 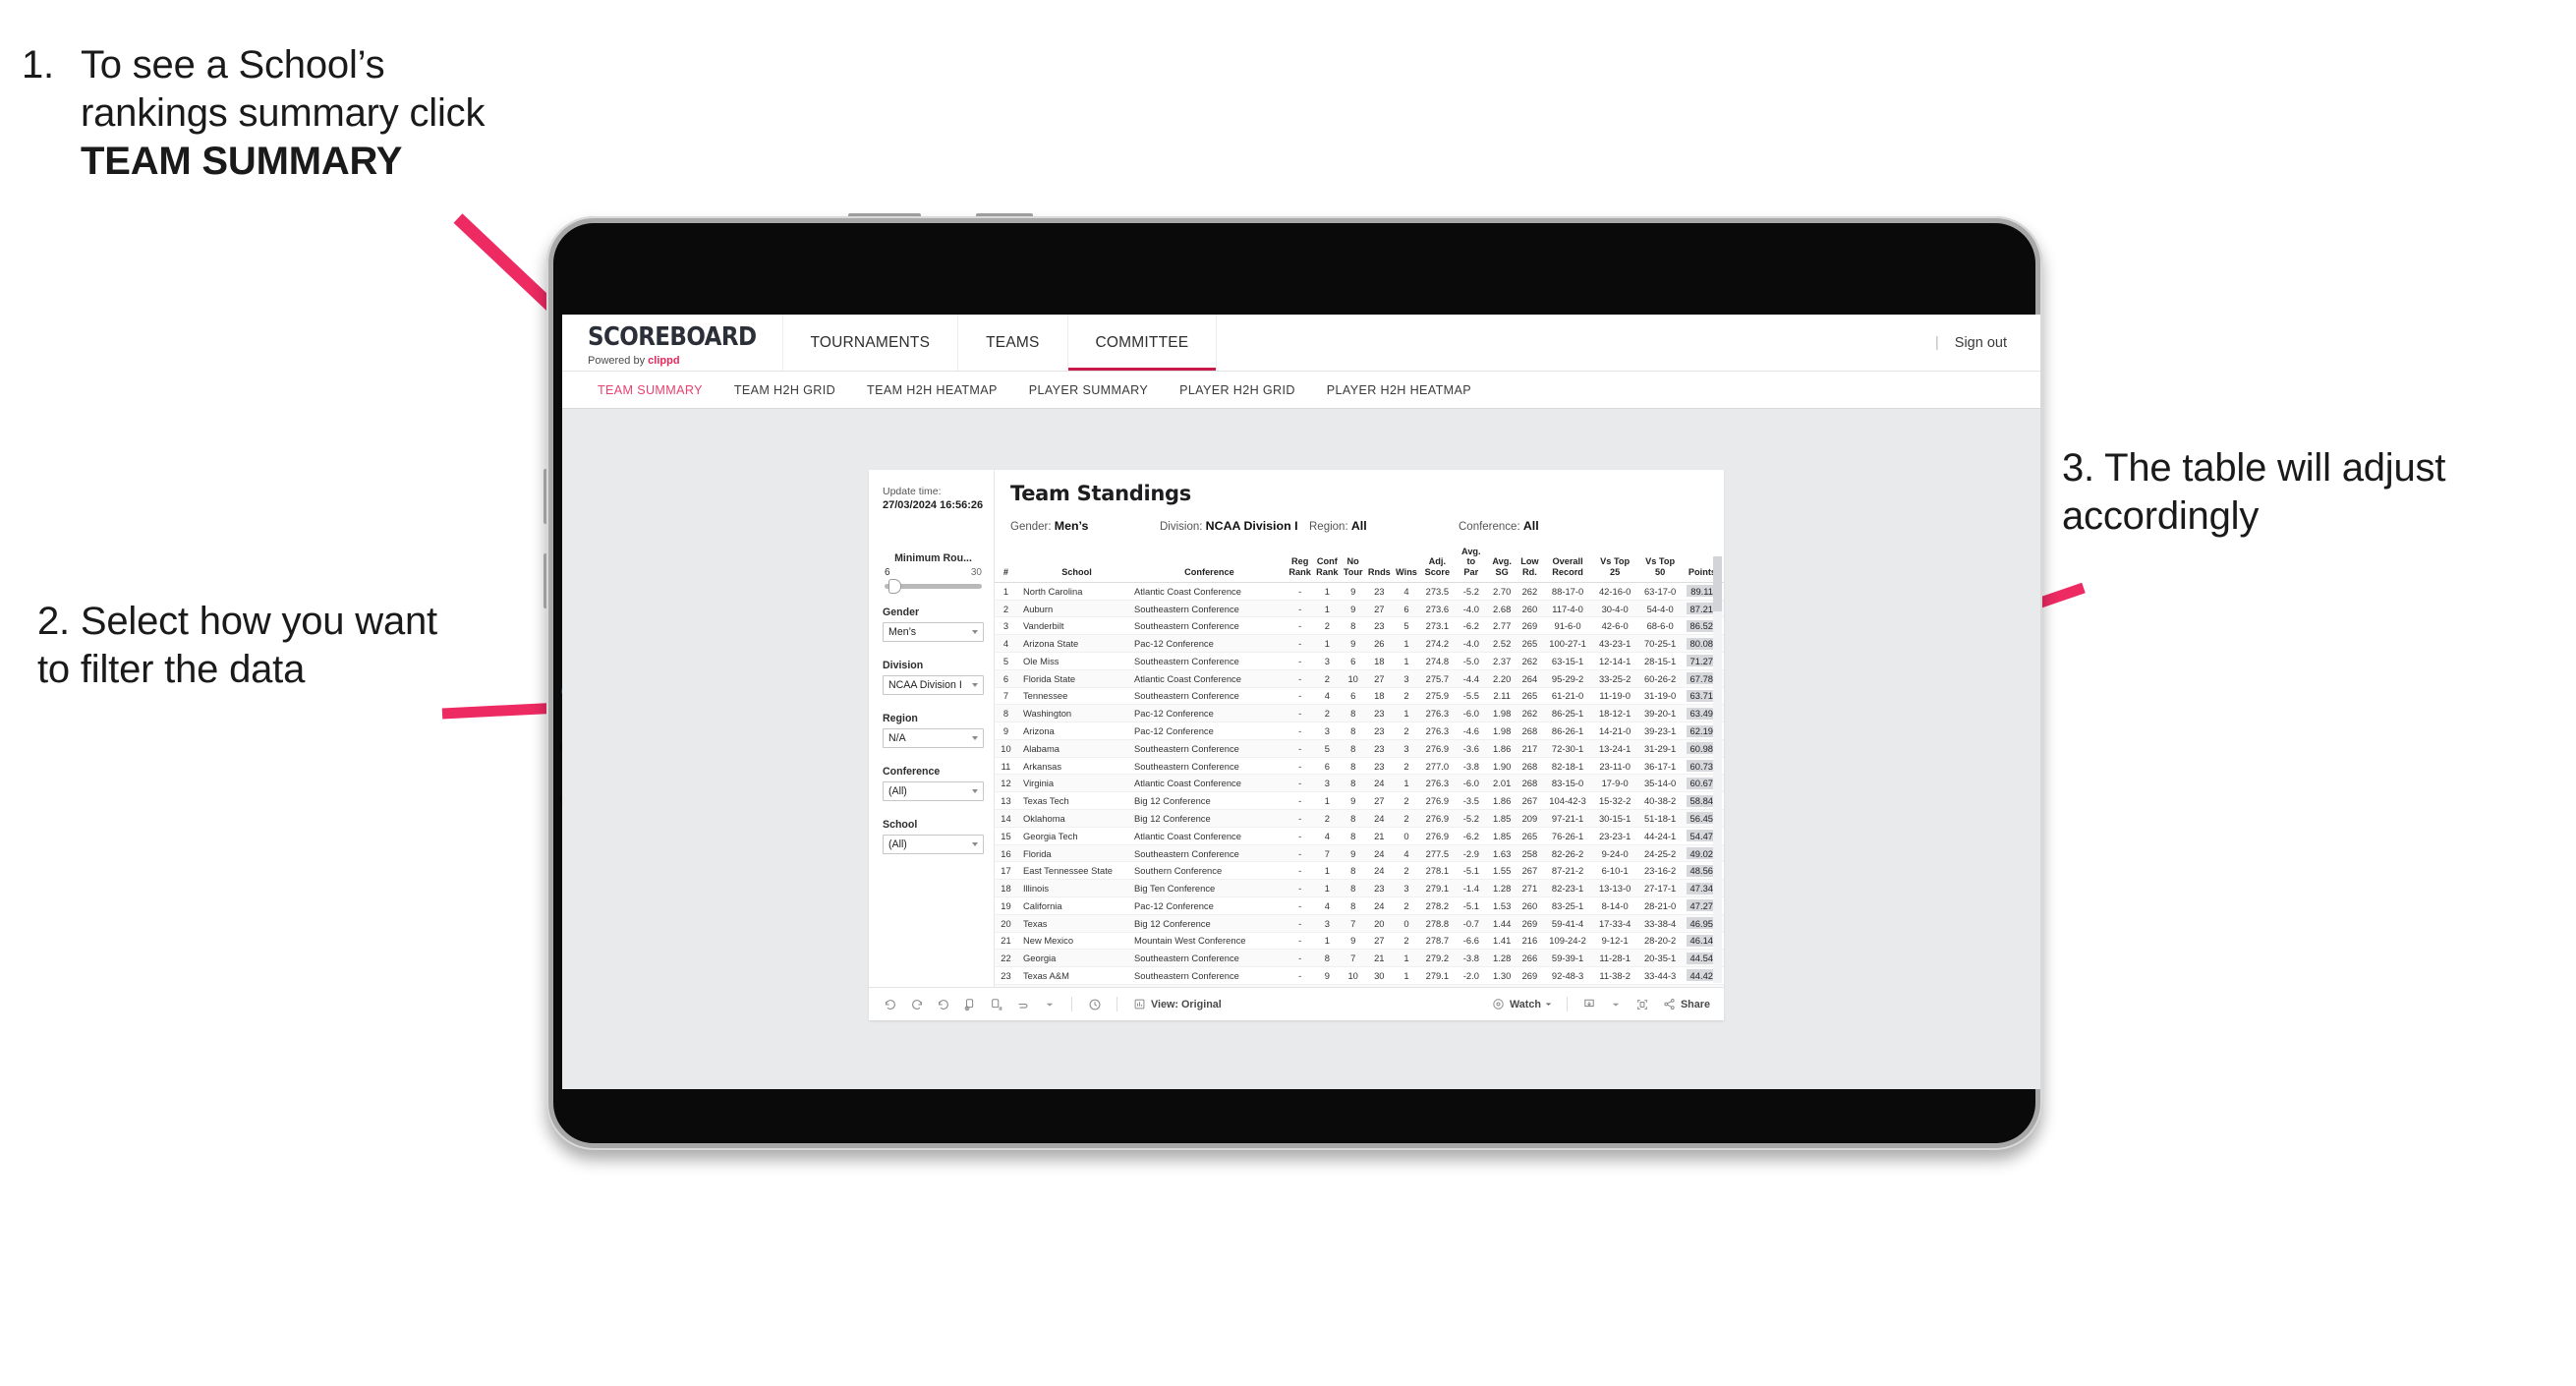 I want to click on share-button: Share, so click(x=1686, y=1004).